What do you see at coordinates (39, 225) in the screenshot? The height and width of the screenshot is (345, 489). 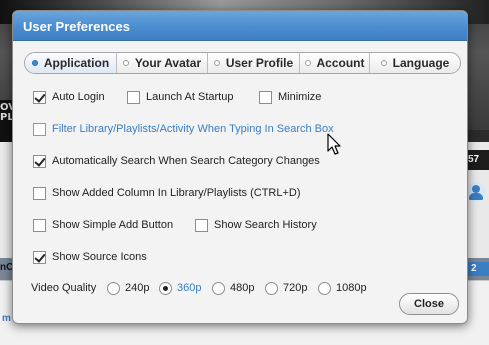 I see `show-simple-add-checkbox` at bounding box center [39, 225].